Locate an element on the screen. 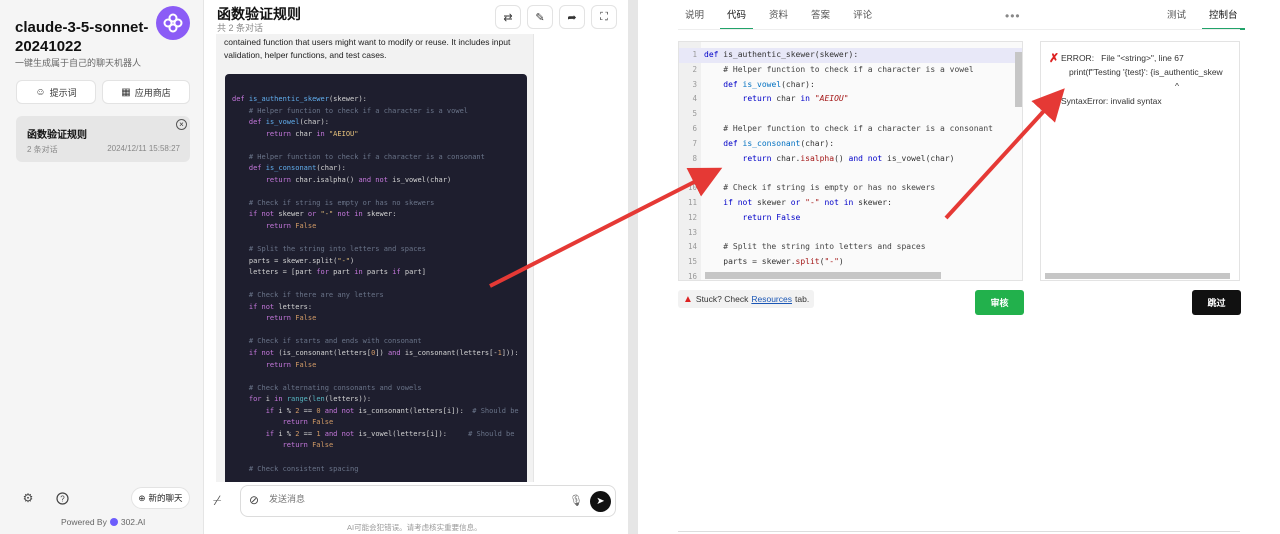 The image size is (1280, 534). chat-subtitle: 共 2 条对话 is located at coordinates (240, 28).